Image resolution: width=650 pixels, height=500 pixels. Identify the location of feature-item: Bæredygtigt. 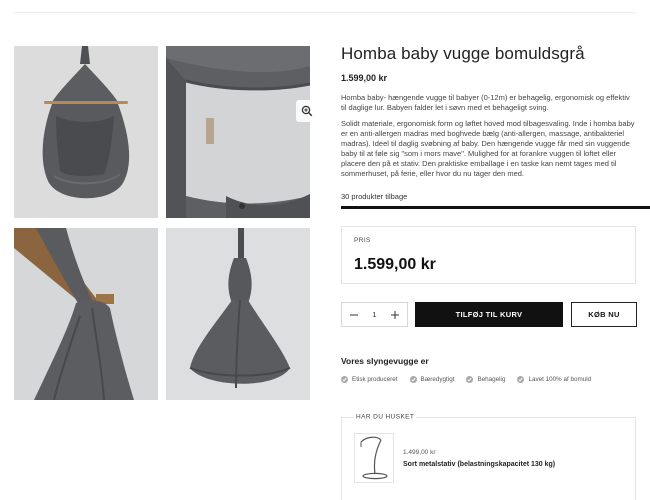
(432, 379).